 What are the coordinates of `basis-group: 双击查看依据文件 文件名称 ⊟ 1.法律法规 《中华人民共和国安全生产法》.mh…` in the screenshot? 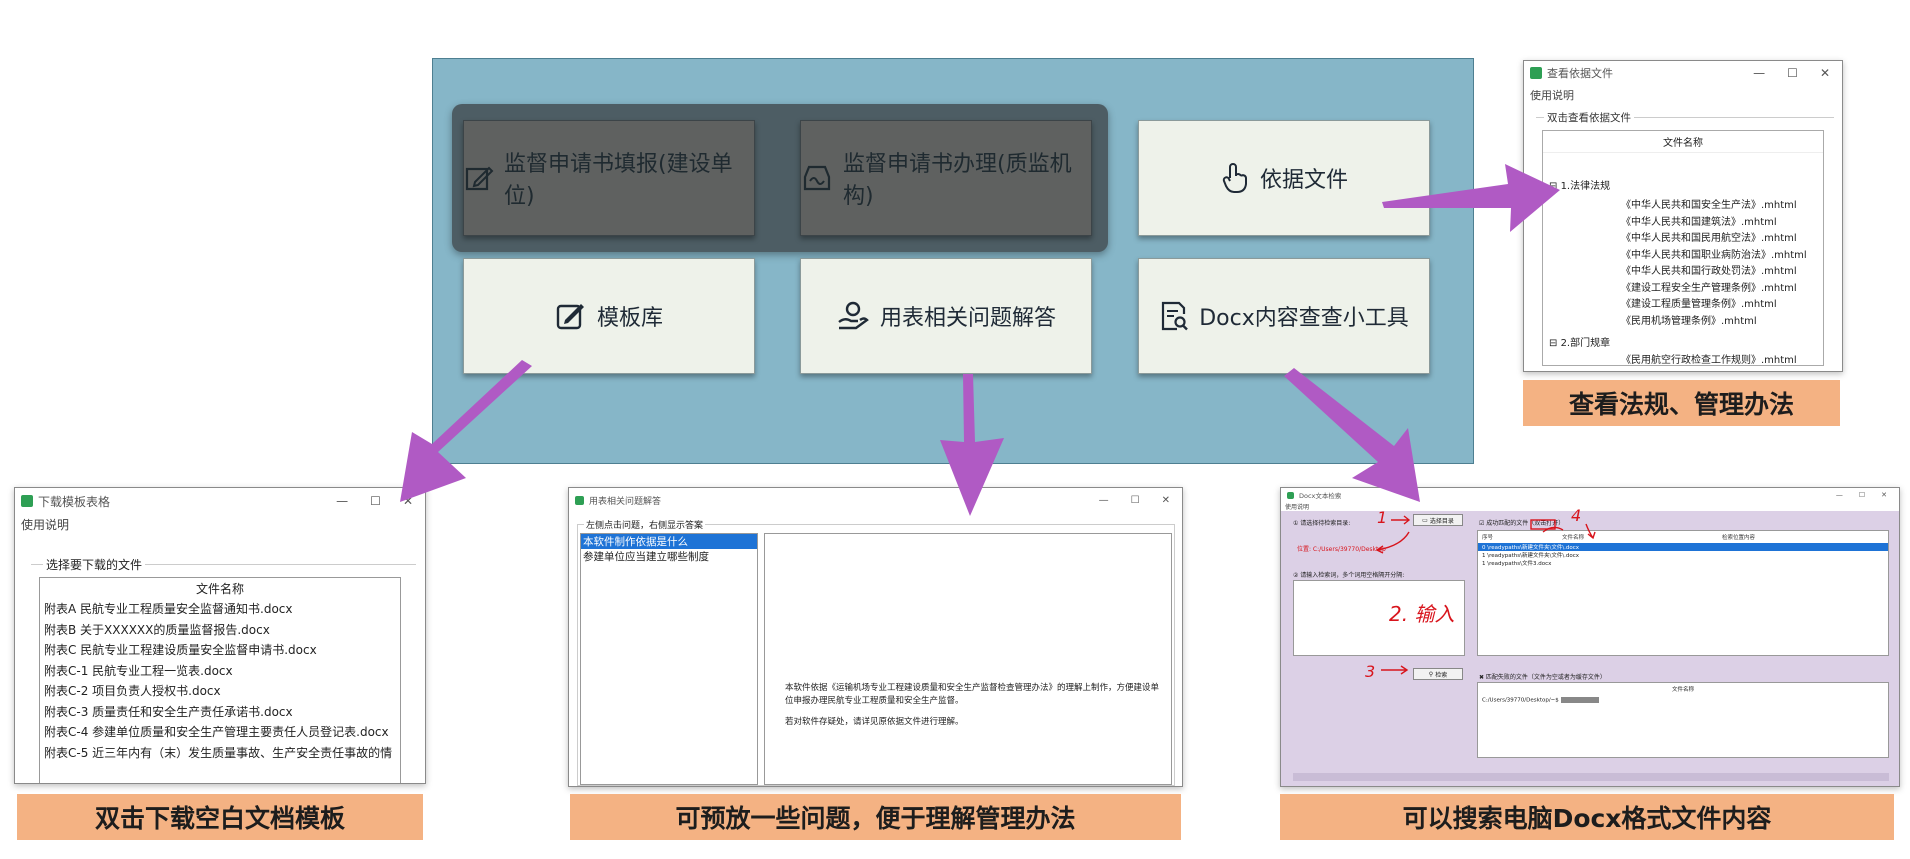 It's located at (1685, 239).